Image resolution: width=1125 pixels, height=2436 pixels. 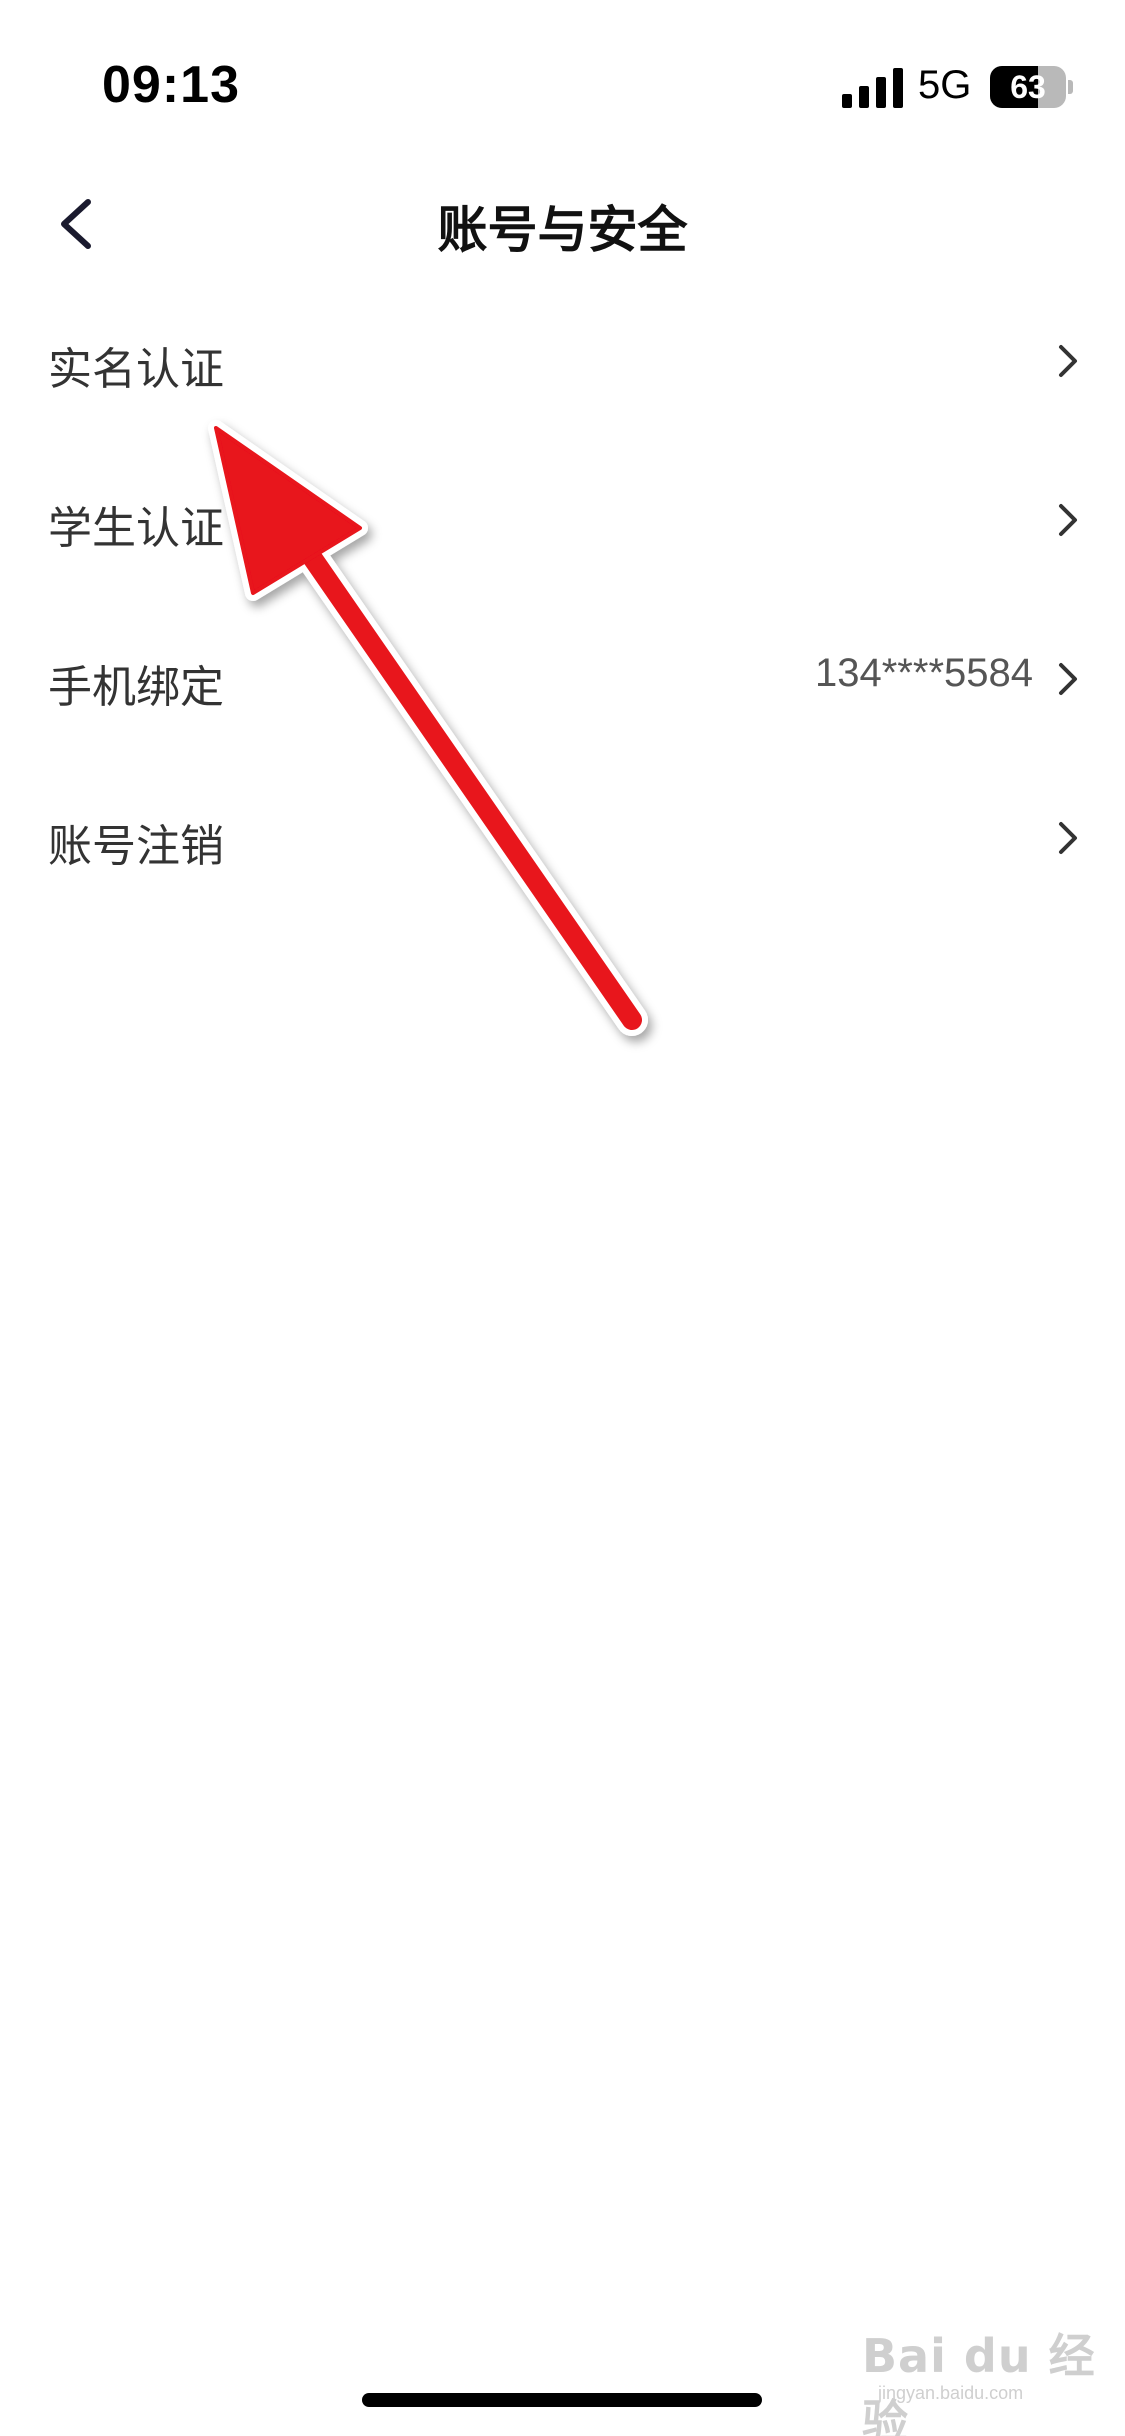 What do you see at coordinates (136, 369) in the screenshot?
I see `menu-item-label: 实名认证` at bounding box center [136, 369].